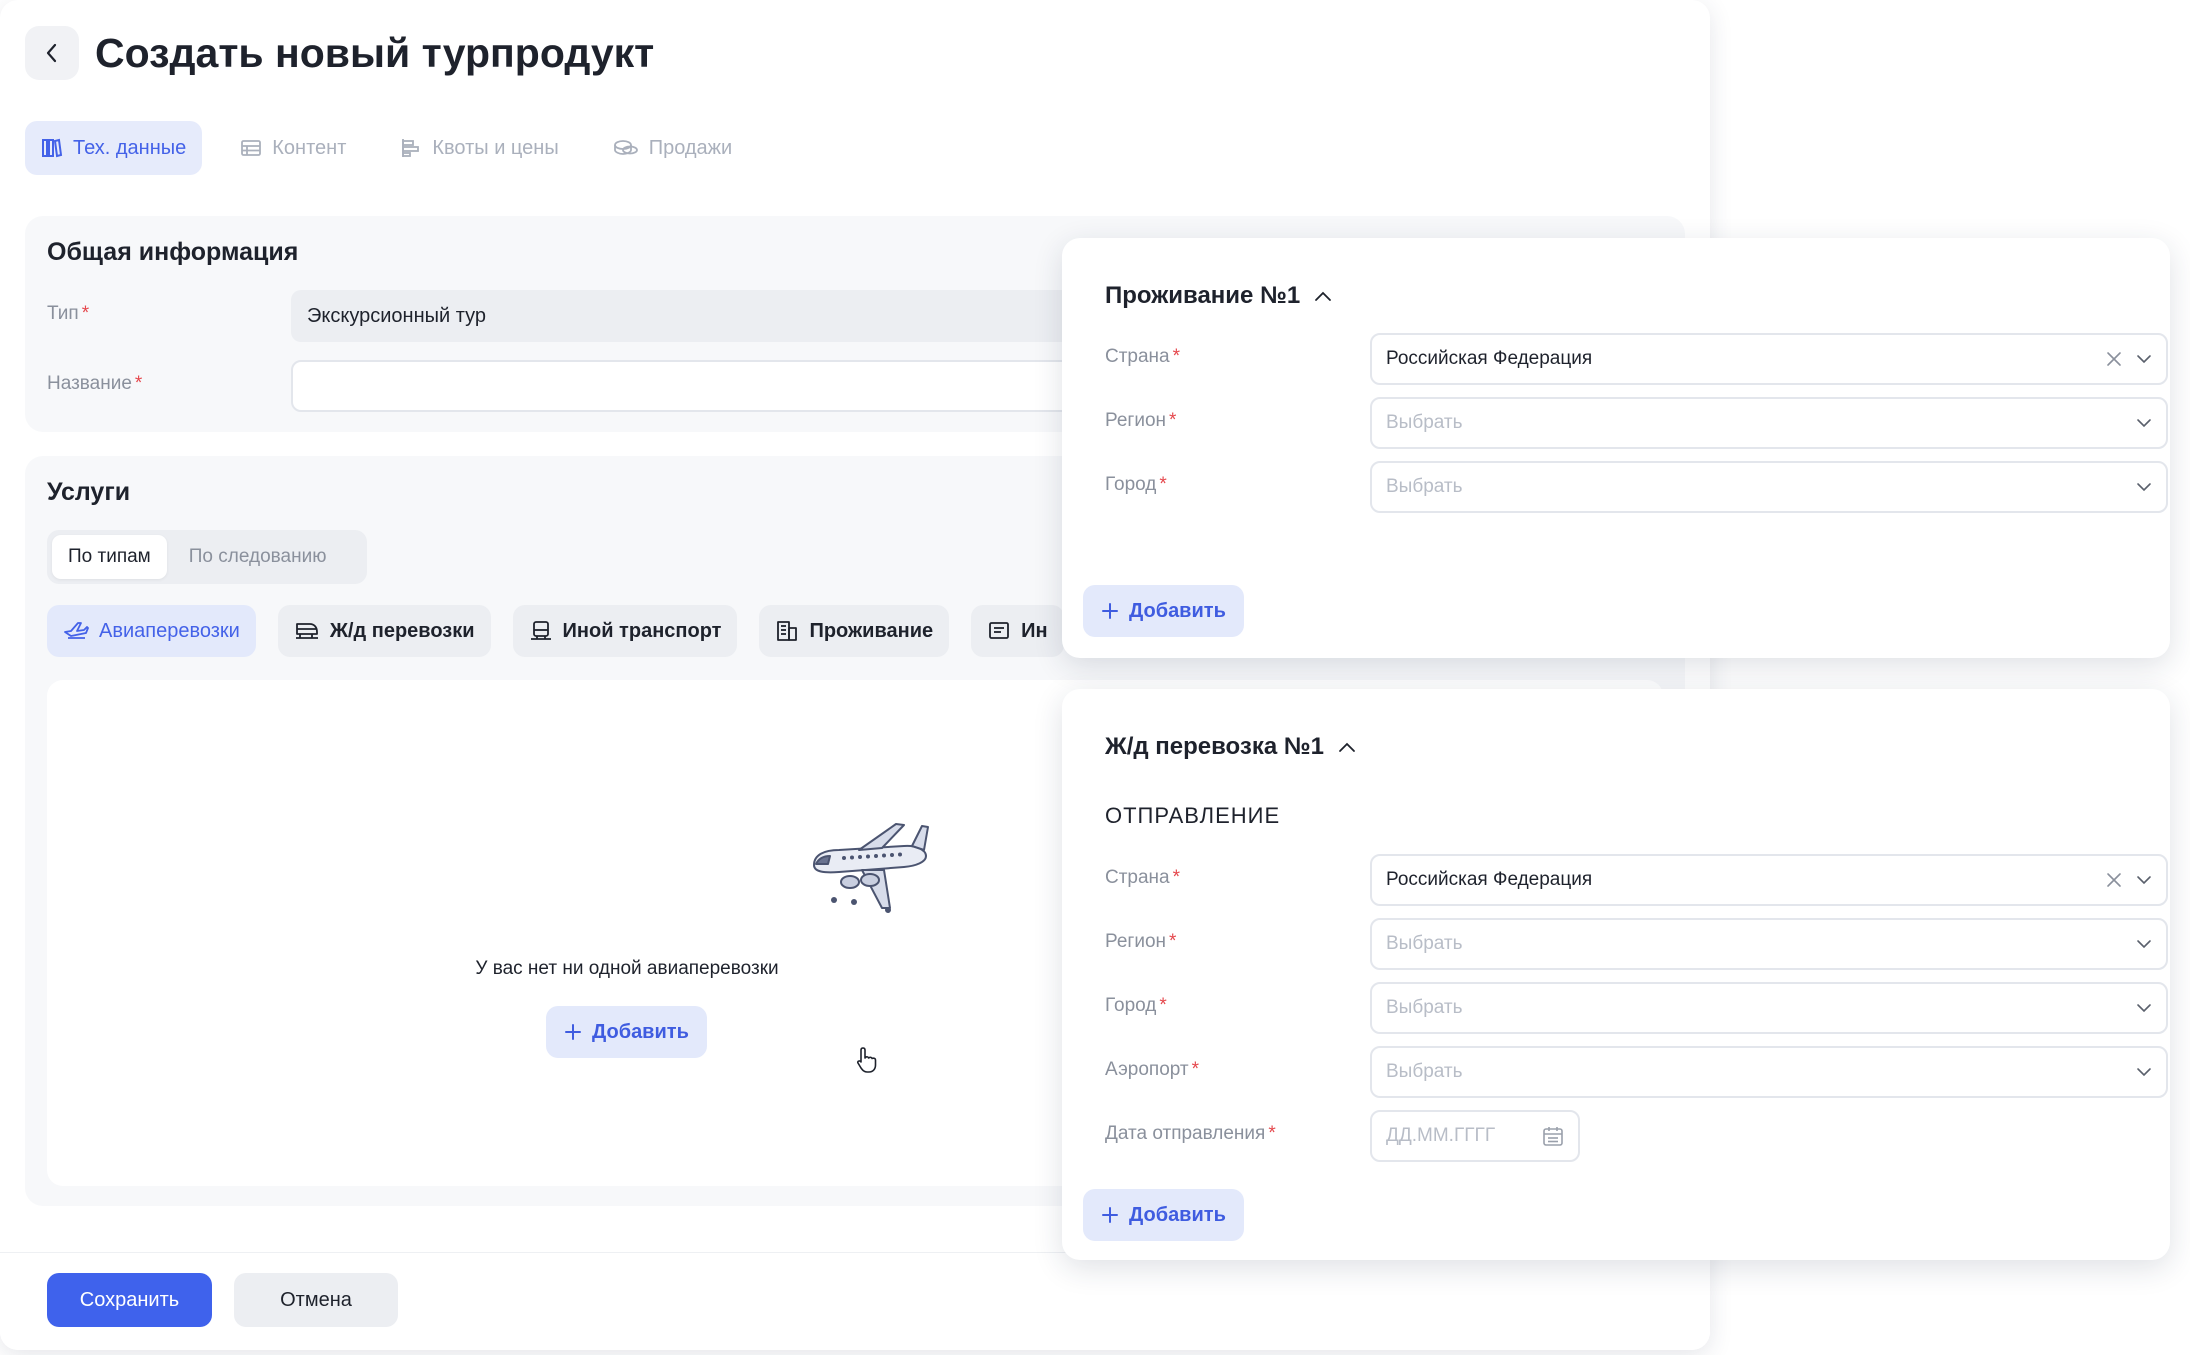 Image resolution: width=2190 pixels, height=1355 pixels. What do you see at coordinates (396, 315) in the screenshot?
I see `type-value: Экскурсионный тур` at bounding box center [396, 315].